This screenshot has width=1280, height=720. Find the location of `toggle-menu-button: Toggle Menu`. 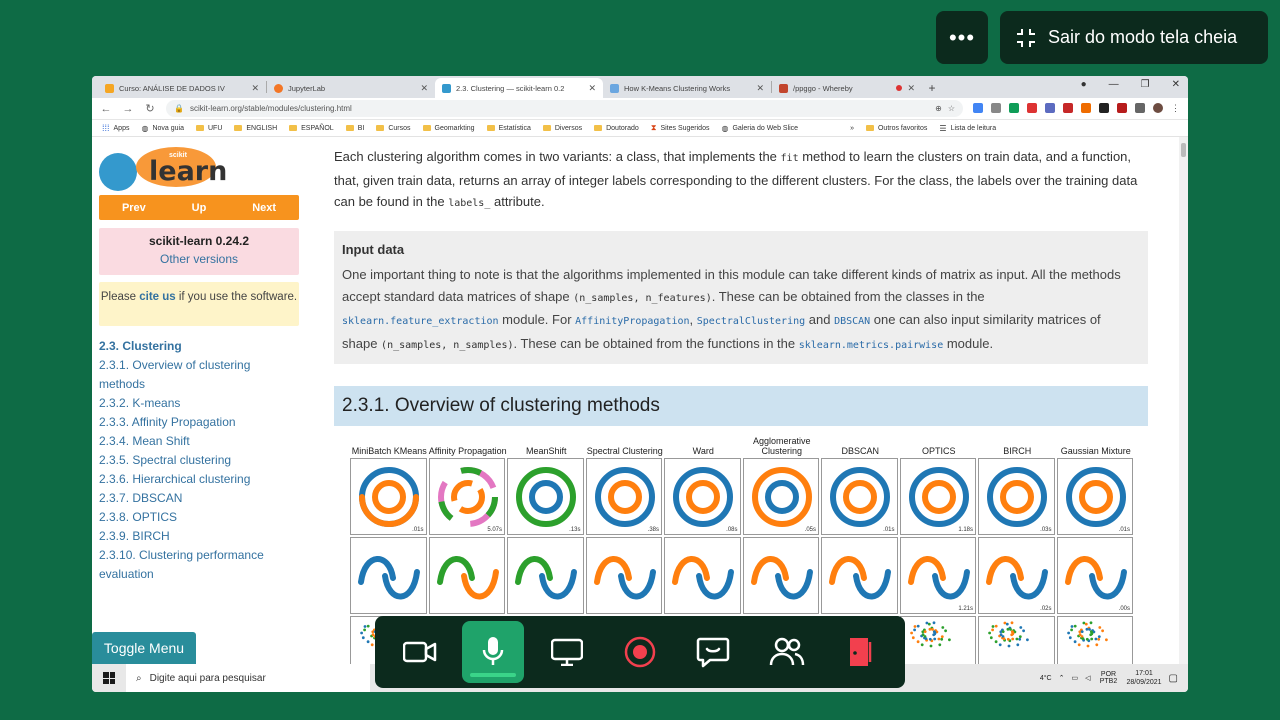

toggle-menu-button: Toggle Menu is located at coordinates (144, 648).